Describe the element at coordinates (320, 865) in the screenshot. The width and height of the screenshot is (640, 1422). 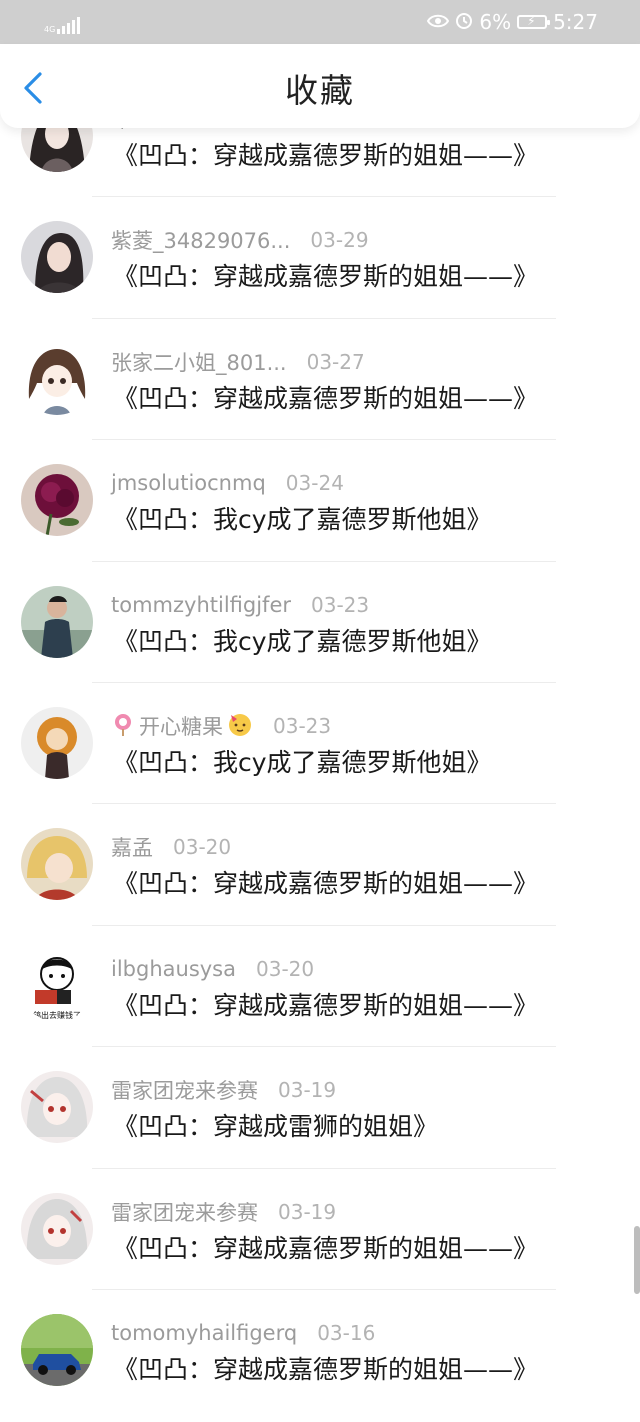
I see `list-item: 嘉孟 03-20 《凹凸：穿越成嘉德罗斯的姐姐——》` at that location.